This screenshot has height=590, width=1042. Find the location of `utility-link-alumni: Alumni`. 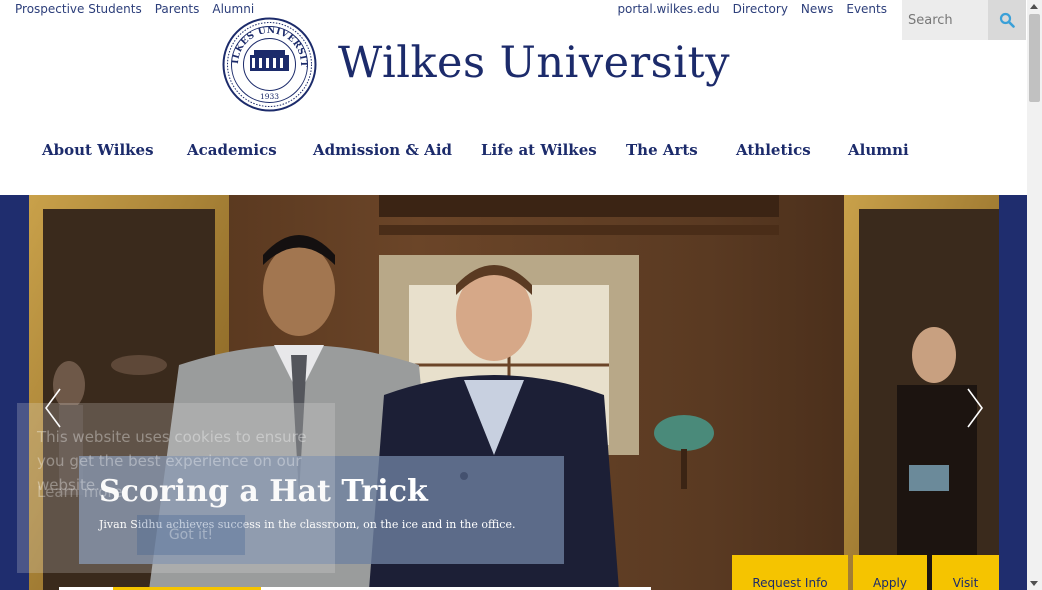

utility-link-alumni: Alumni is located at coordinates (233, 9).